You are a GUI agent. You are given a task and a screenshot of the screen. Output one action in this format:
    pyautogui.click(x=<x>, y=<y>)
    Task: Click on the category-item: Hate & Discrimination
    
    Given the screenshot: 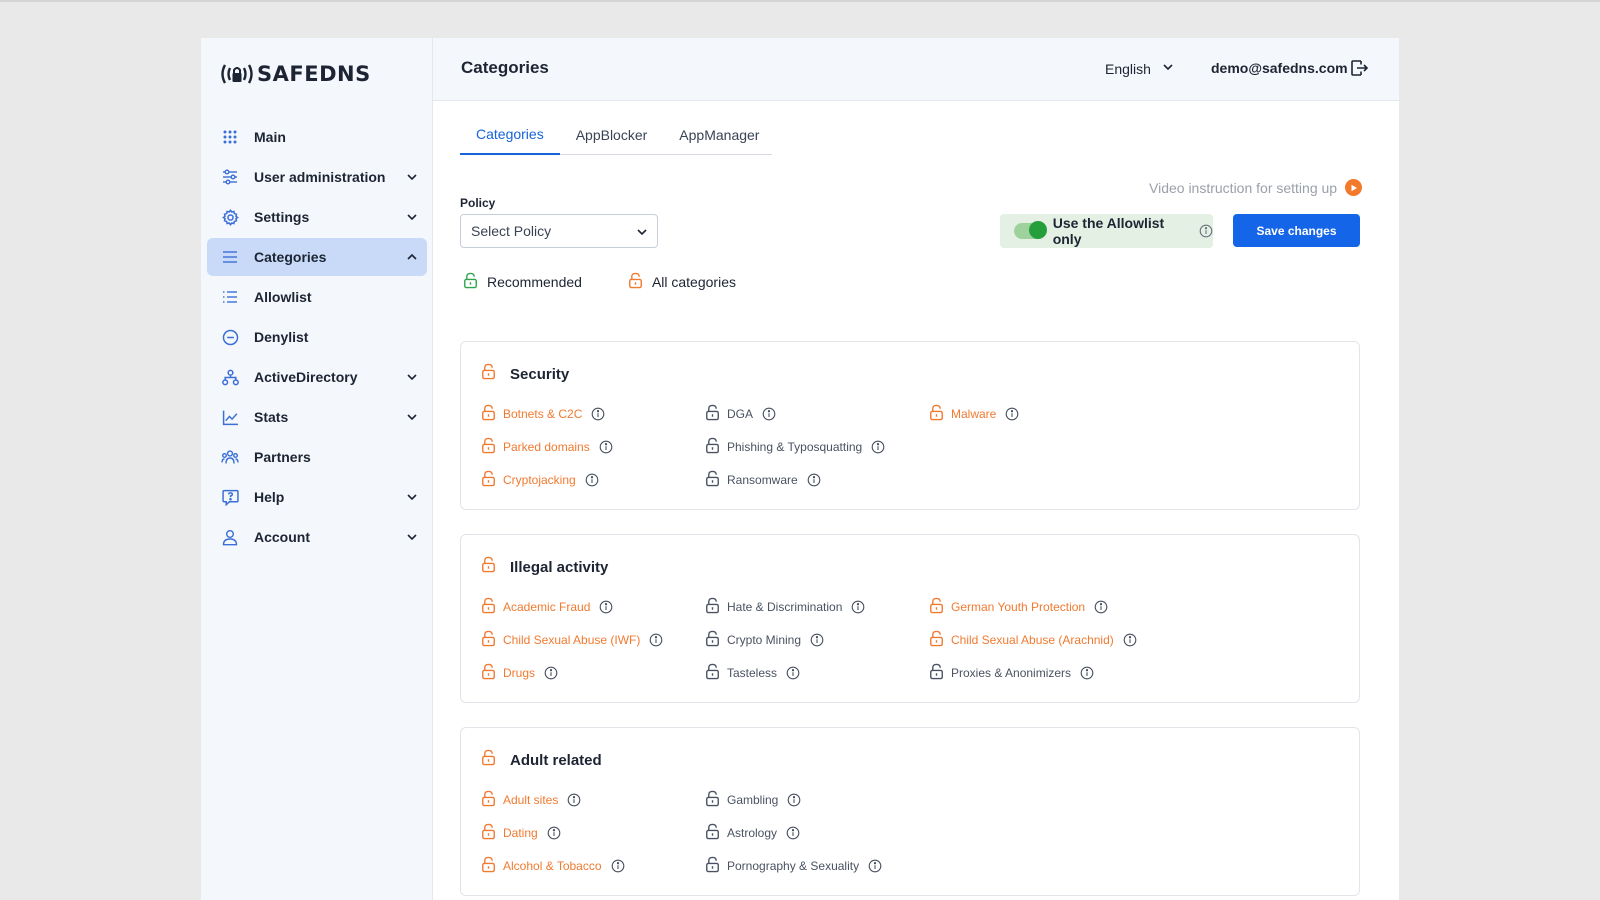 What is the action you would take?
    pyautogui.click(x=785, y=607)
    